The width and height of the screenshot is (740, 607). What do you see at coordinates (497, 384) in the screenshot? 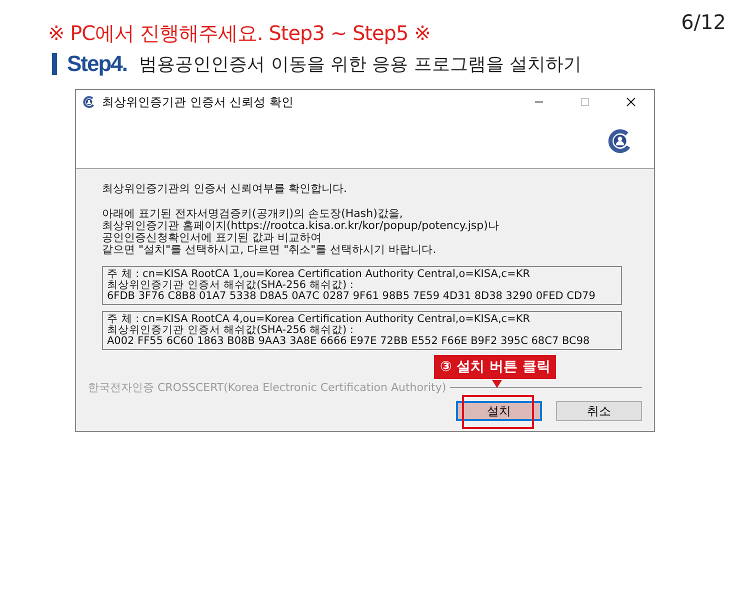
I see `callout-pointer` at bounding box center [497, 384].